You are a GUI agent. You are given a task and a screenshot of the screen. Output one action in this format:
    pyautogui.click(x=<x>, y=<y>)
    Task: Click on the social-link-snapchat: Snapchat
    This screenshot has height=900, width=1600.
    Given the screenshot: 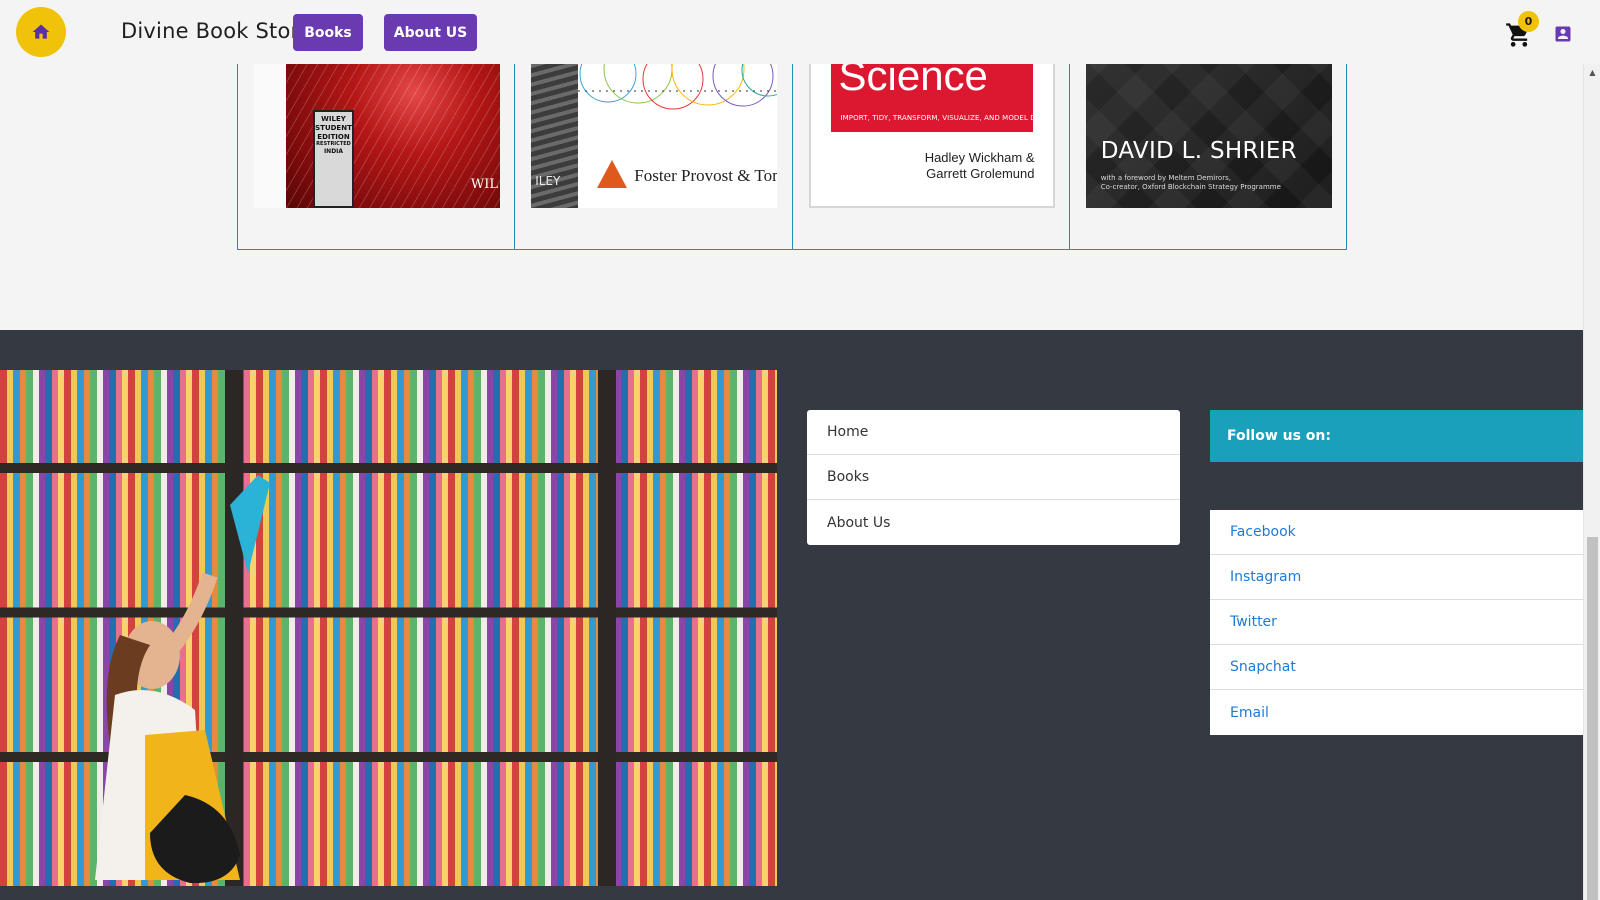 What is the action you would take?
    pyautogui.click(x=1396, y=667)
    